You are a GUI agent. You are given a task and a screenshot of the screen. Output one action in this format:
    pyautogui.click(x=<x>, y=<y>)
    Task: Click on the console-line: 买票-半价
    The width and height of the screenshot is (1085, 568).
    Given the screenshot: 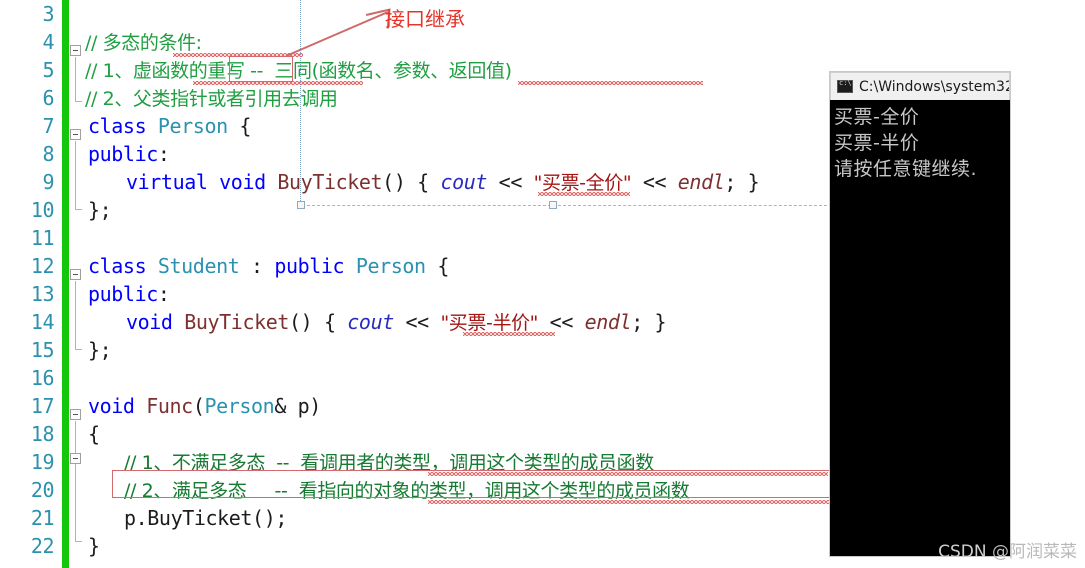 What is the action you would take?
    pyautogui.click(x=877, y=143)
    